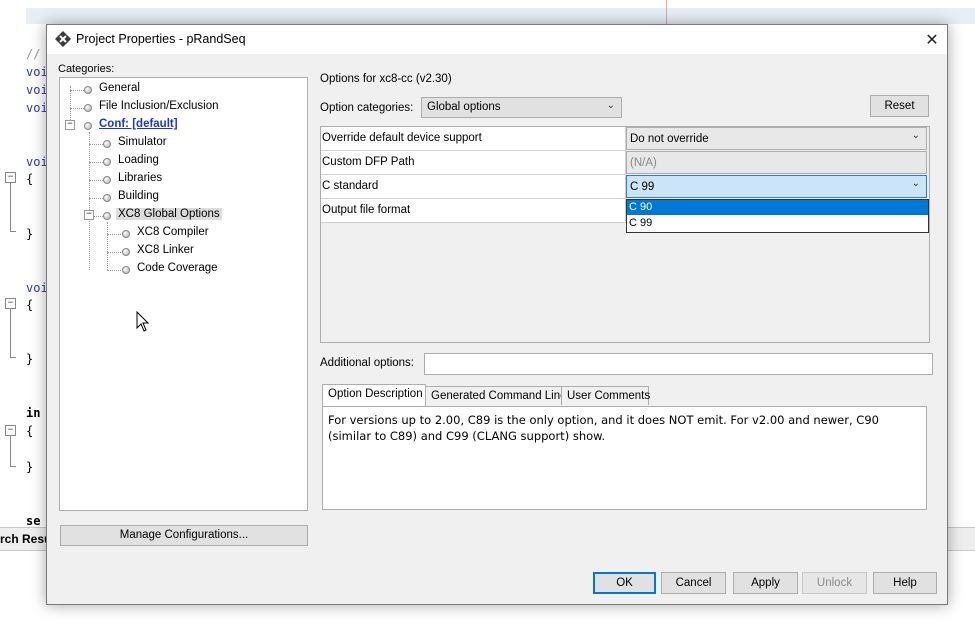 The width and height of the screenshot is (975, 631). Describe the element at coordinates (367, 363) in the screenshot. I see `additional-options-label: Additional options:` at that location.